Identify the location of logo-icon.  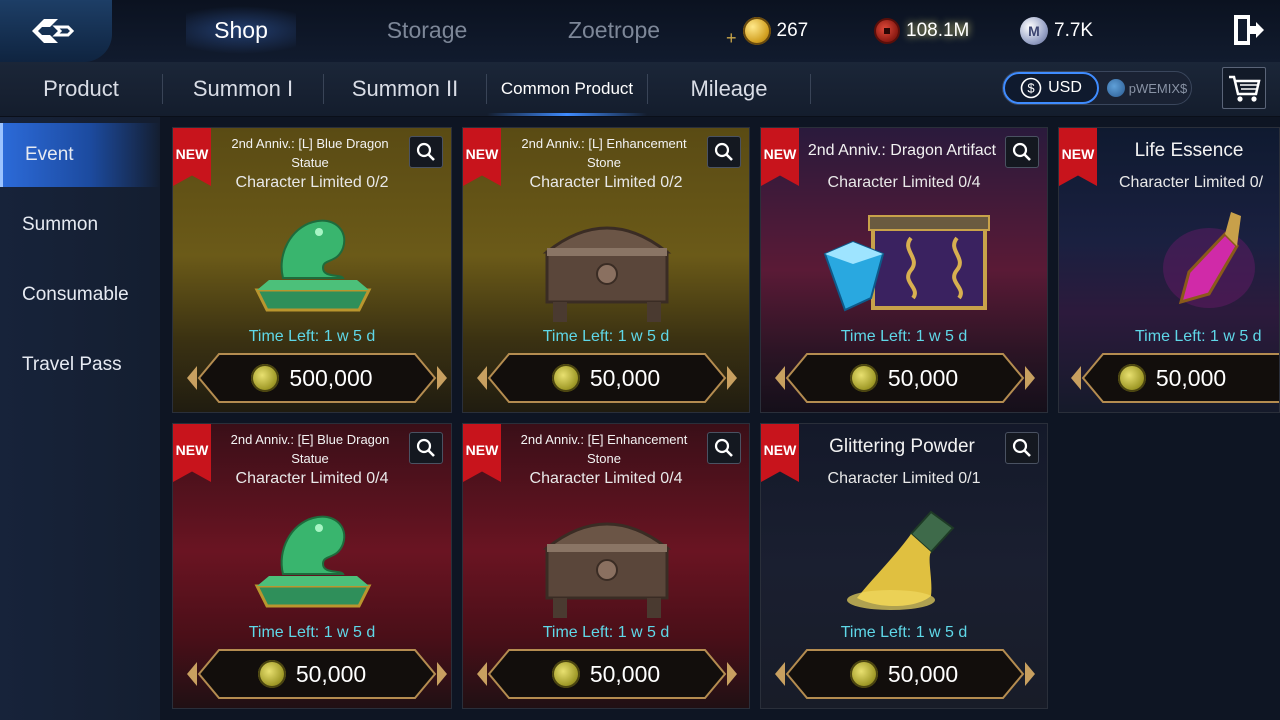
(53, 31).